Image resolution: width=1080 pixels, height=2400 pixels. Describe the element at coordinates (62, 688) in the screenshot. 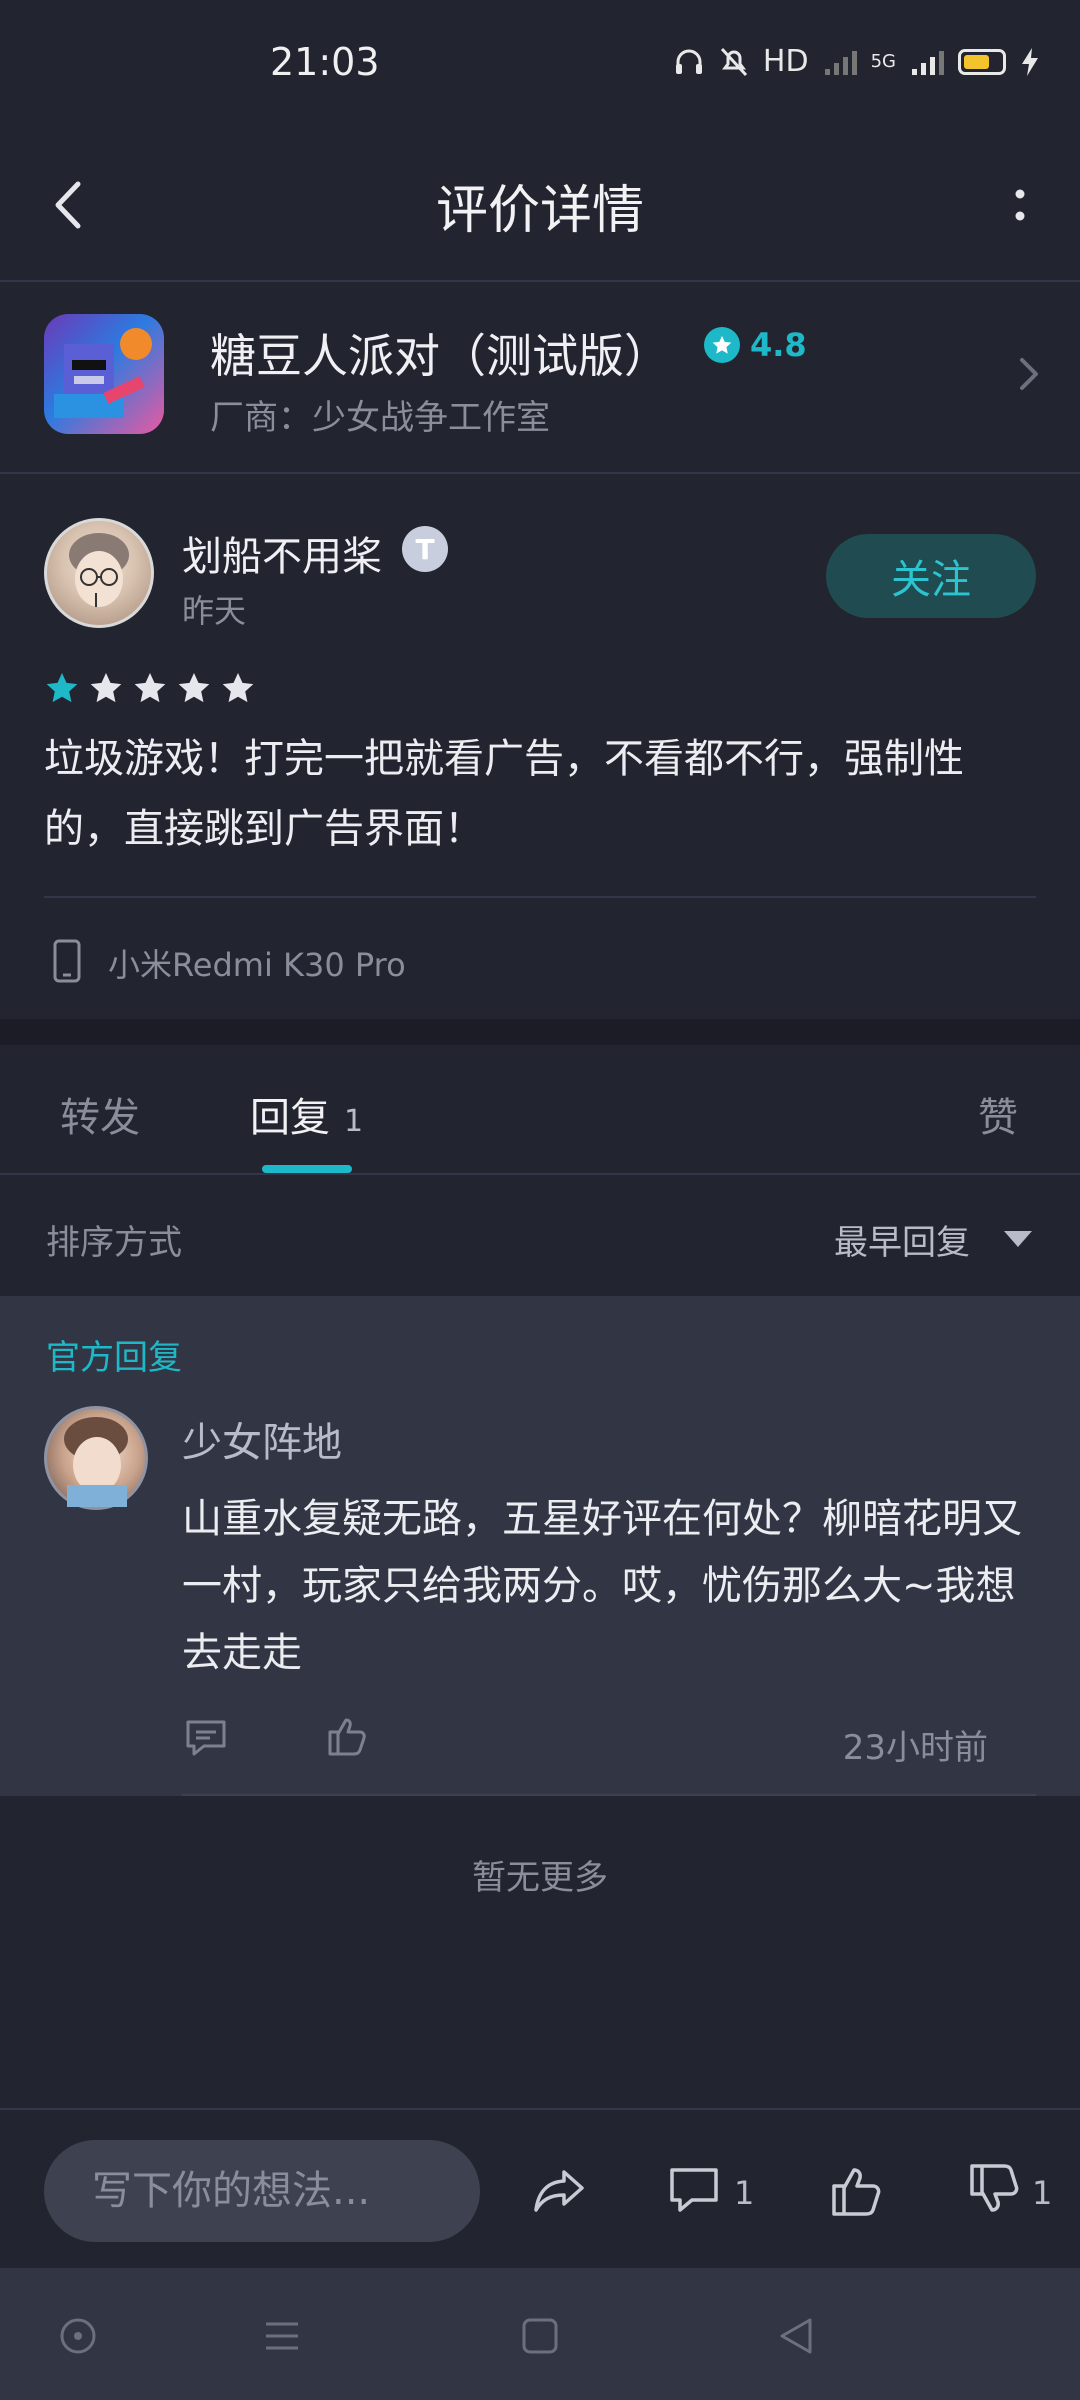

I see `star-filled-icon` at that location.